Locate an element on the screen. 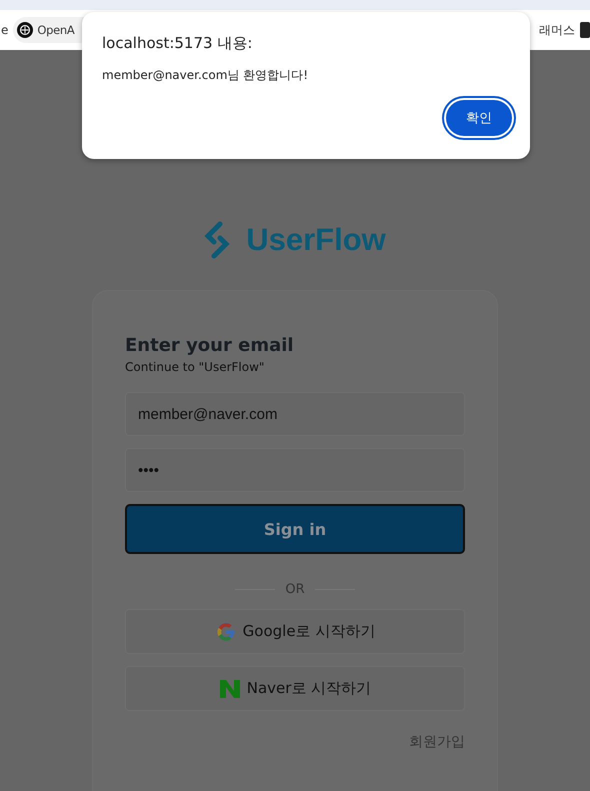 The image size is (590, 791). logo-text: UserFlow is located at coordinates (316, 240).